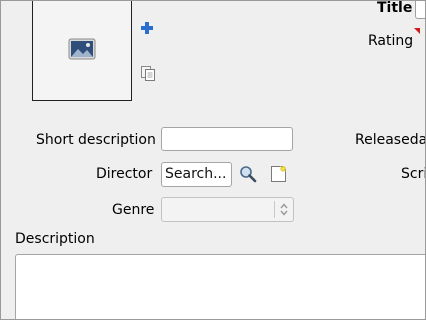 The width and height of the screenshot is (426, 320). I want to click on short-description-input, so click(227, 139).